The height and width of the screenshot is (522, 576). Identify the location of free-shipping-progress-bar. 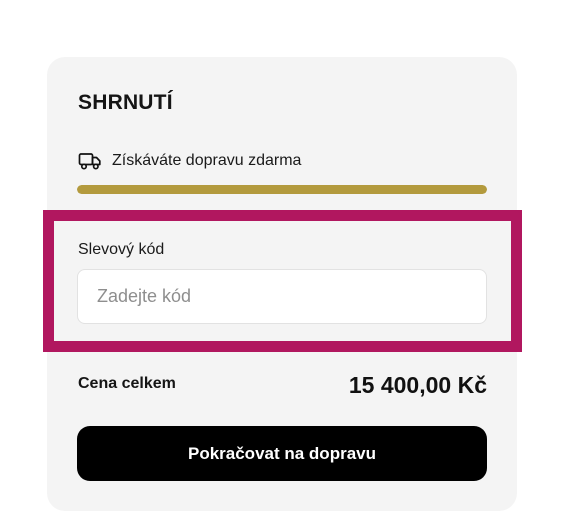
(282, 189).